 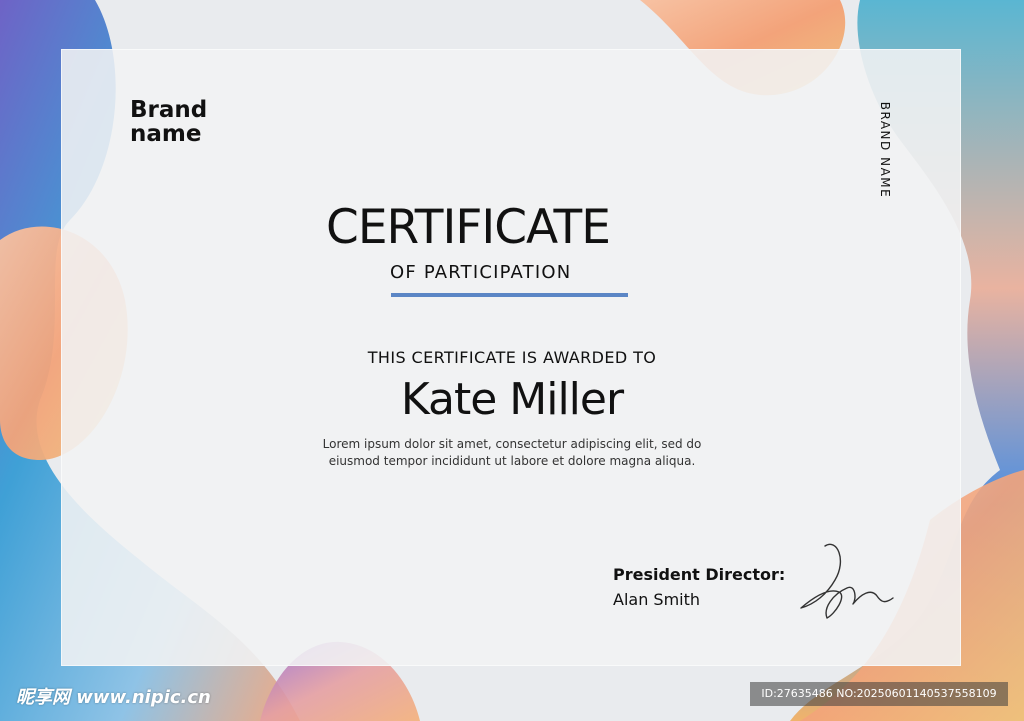 I want to click on recipient-name: Kate Miller, so click(x=512, y=399).